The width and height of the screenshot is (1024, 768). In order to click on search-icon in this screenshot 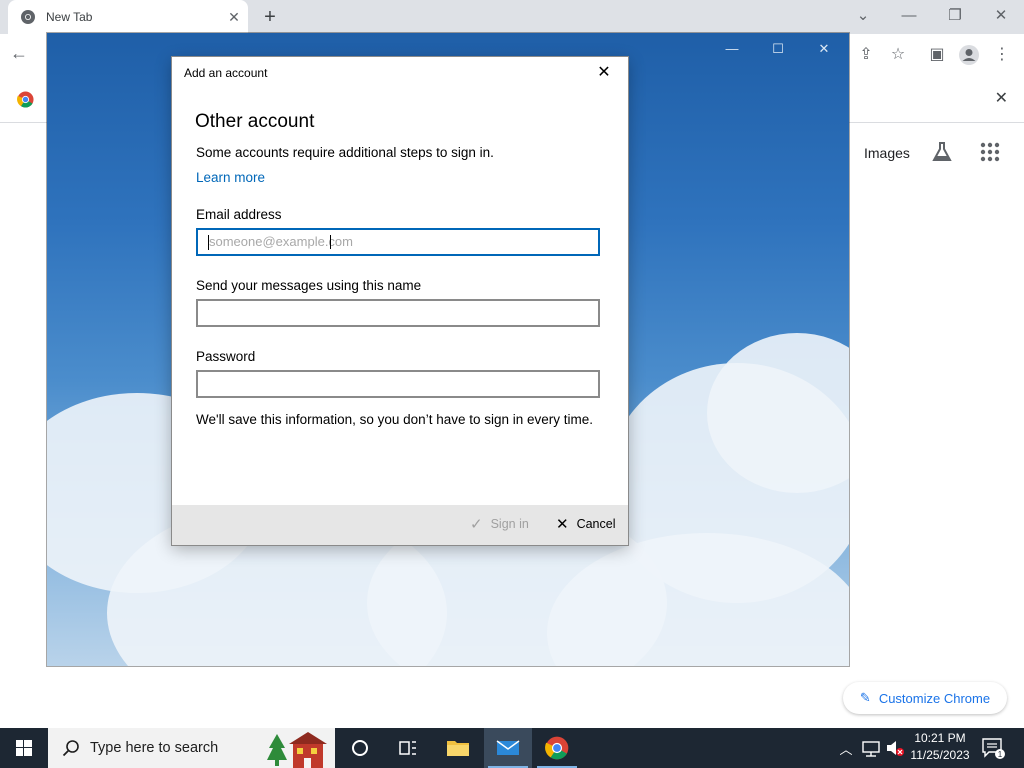, I will do `click(70, 748)`.